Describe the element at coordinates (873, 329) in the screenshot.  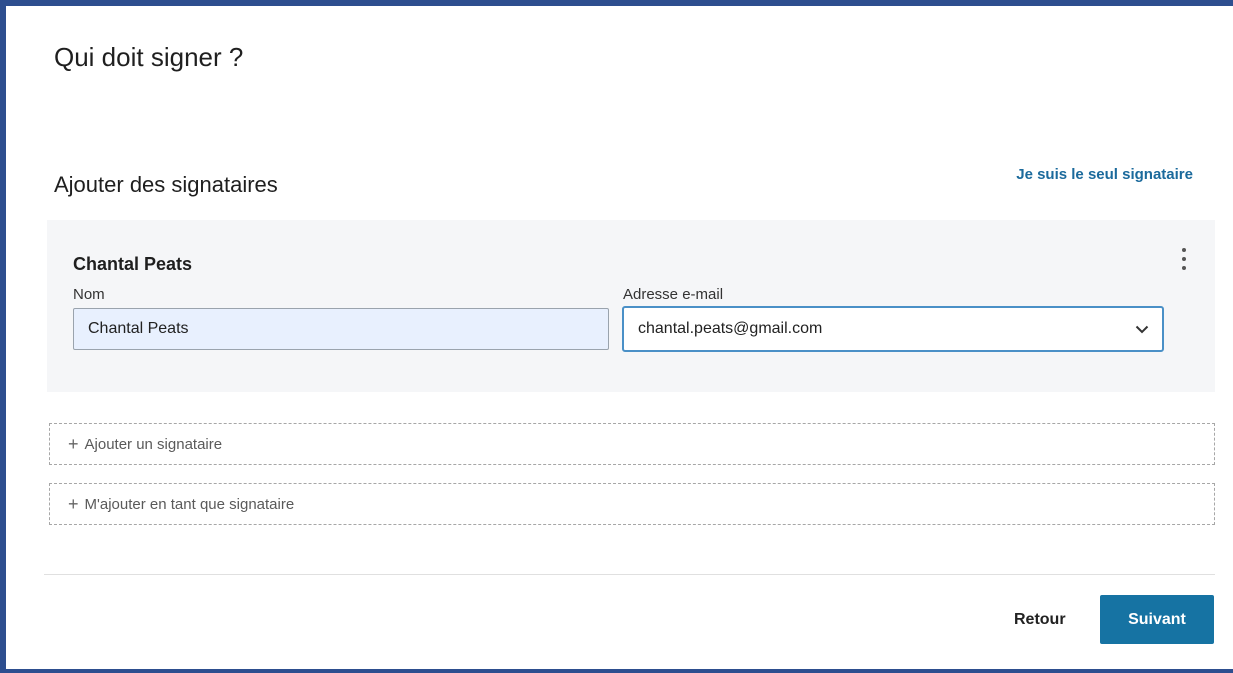
I see `email-input` at that location.